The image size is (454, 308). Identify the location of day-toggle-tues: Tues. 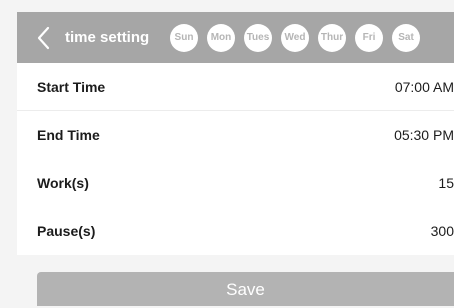
(258, 38).